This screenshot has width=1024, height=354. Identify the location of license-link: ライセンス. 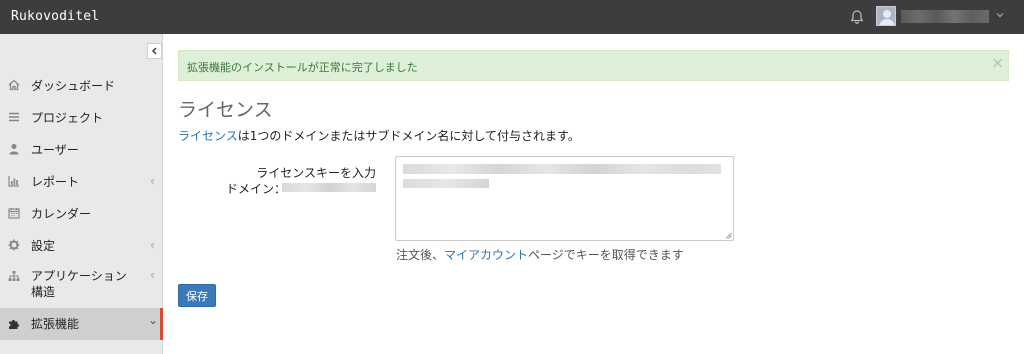
(208, 136).